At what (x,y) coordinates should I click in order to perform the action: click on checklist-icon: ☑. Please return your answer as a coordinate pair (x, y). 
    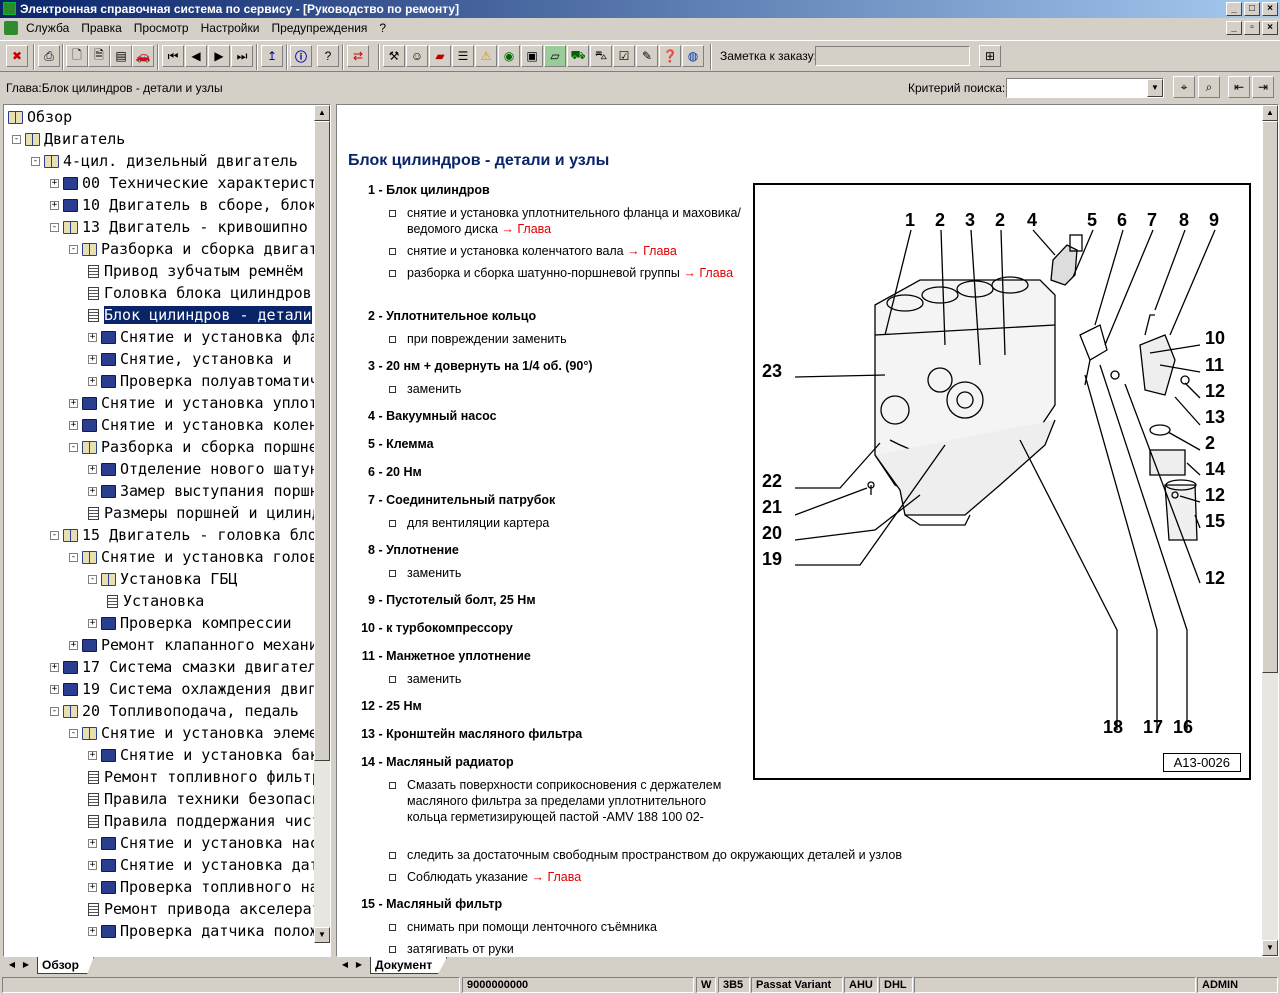
    Looking at the image, I should click on (624, 56).